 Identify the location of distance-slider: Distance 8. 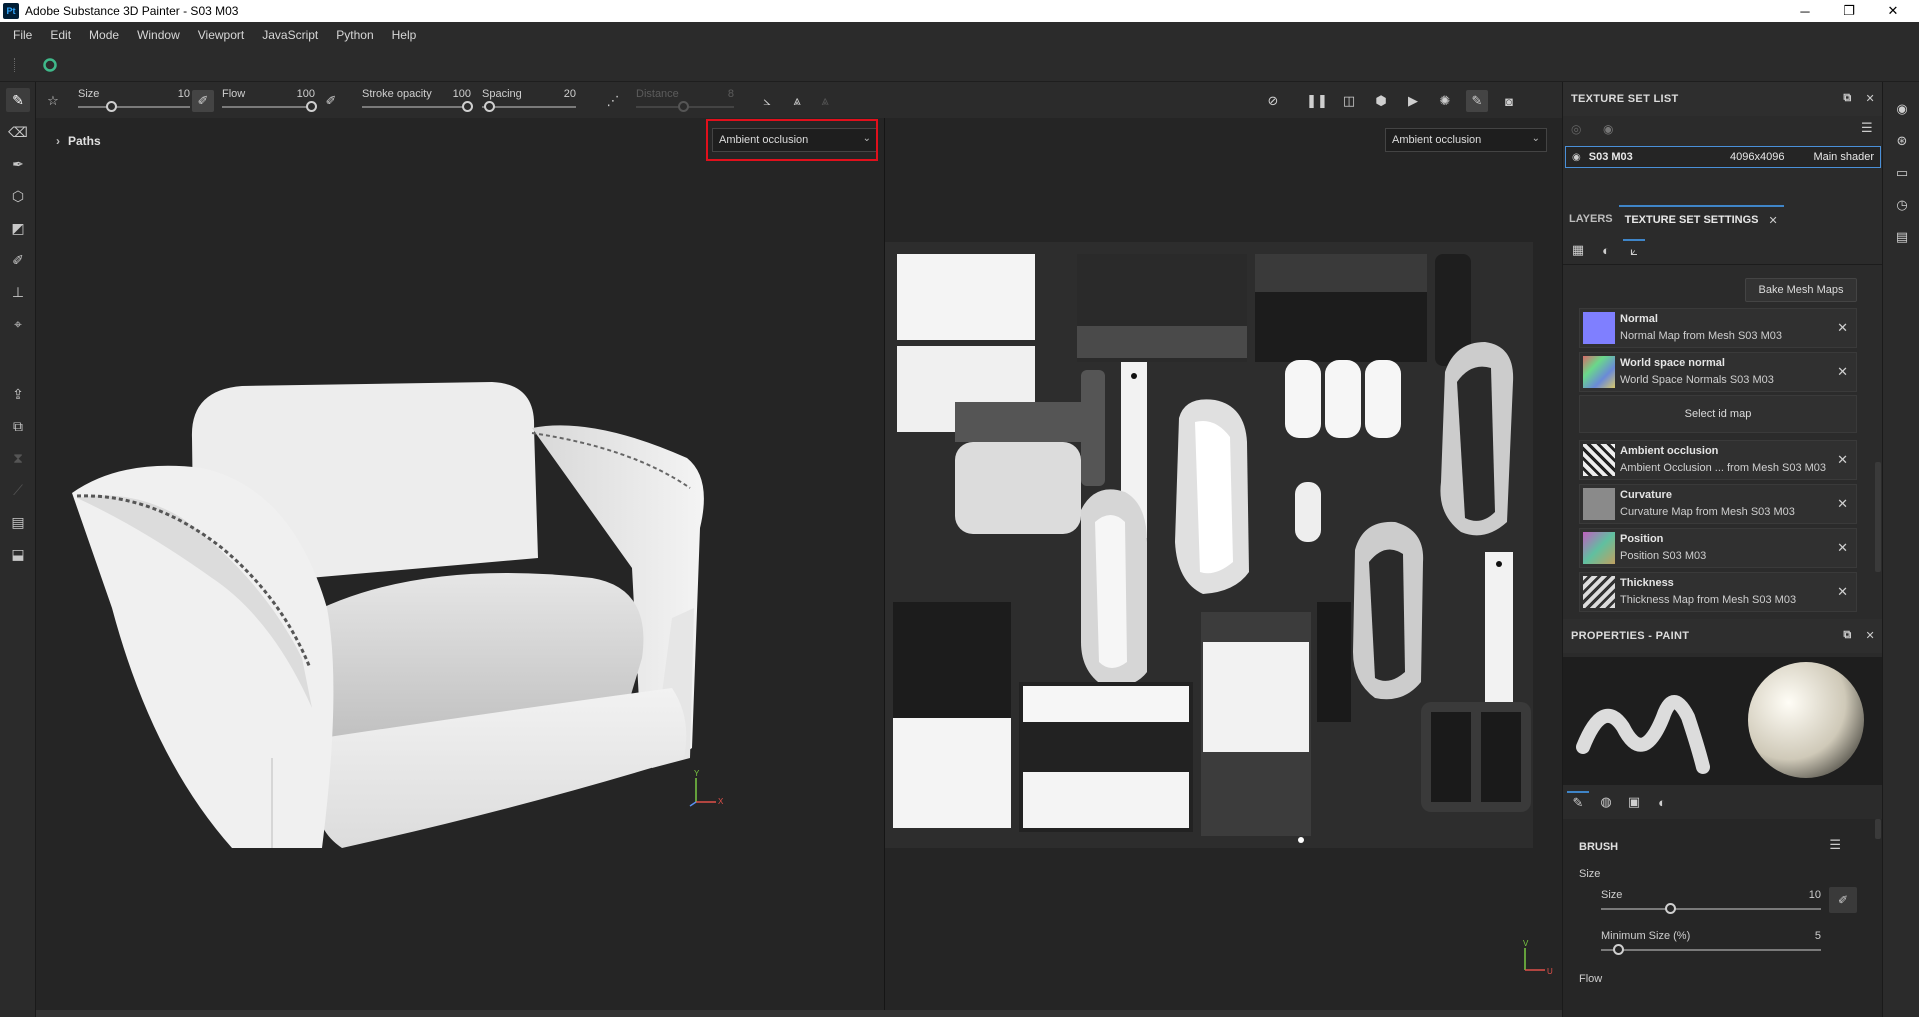
(685, 100).